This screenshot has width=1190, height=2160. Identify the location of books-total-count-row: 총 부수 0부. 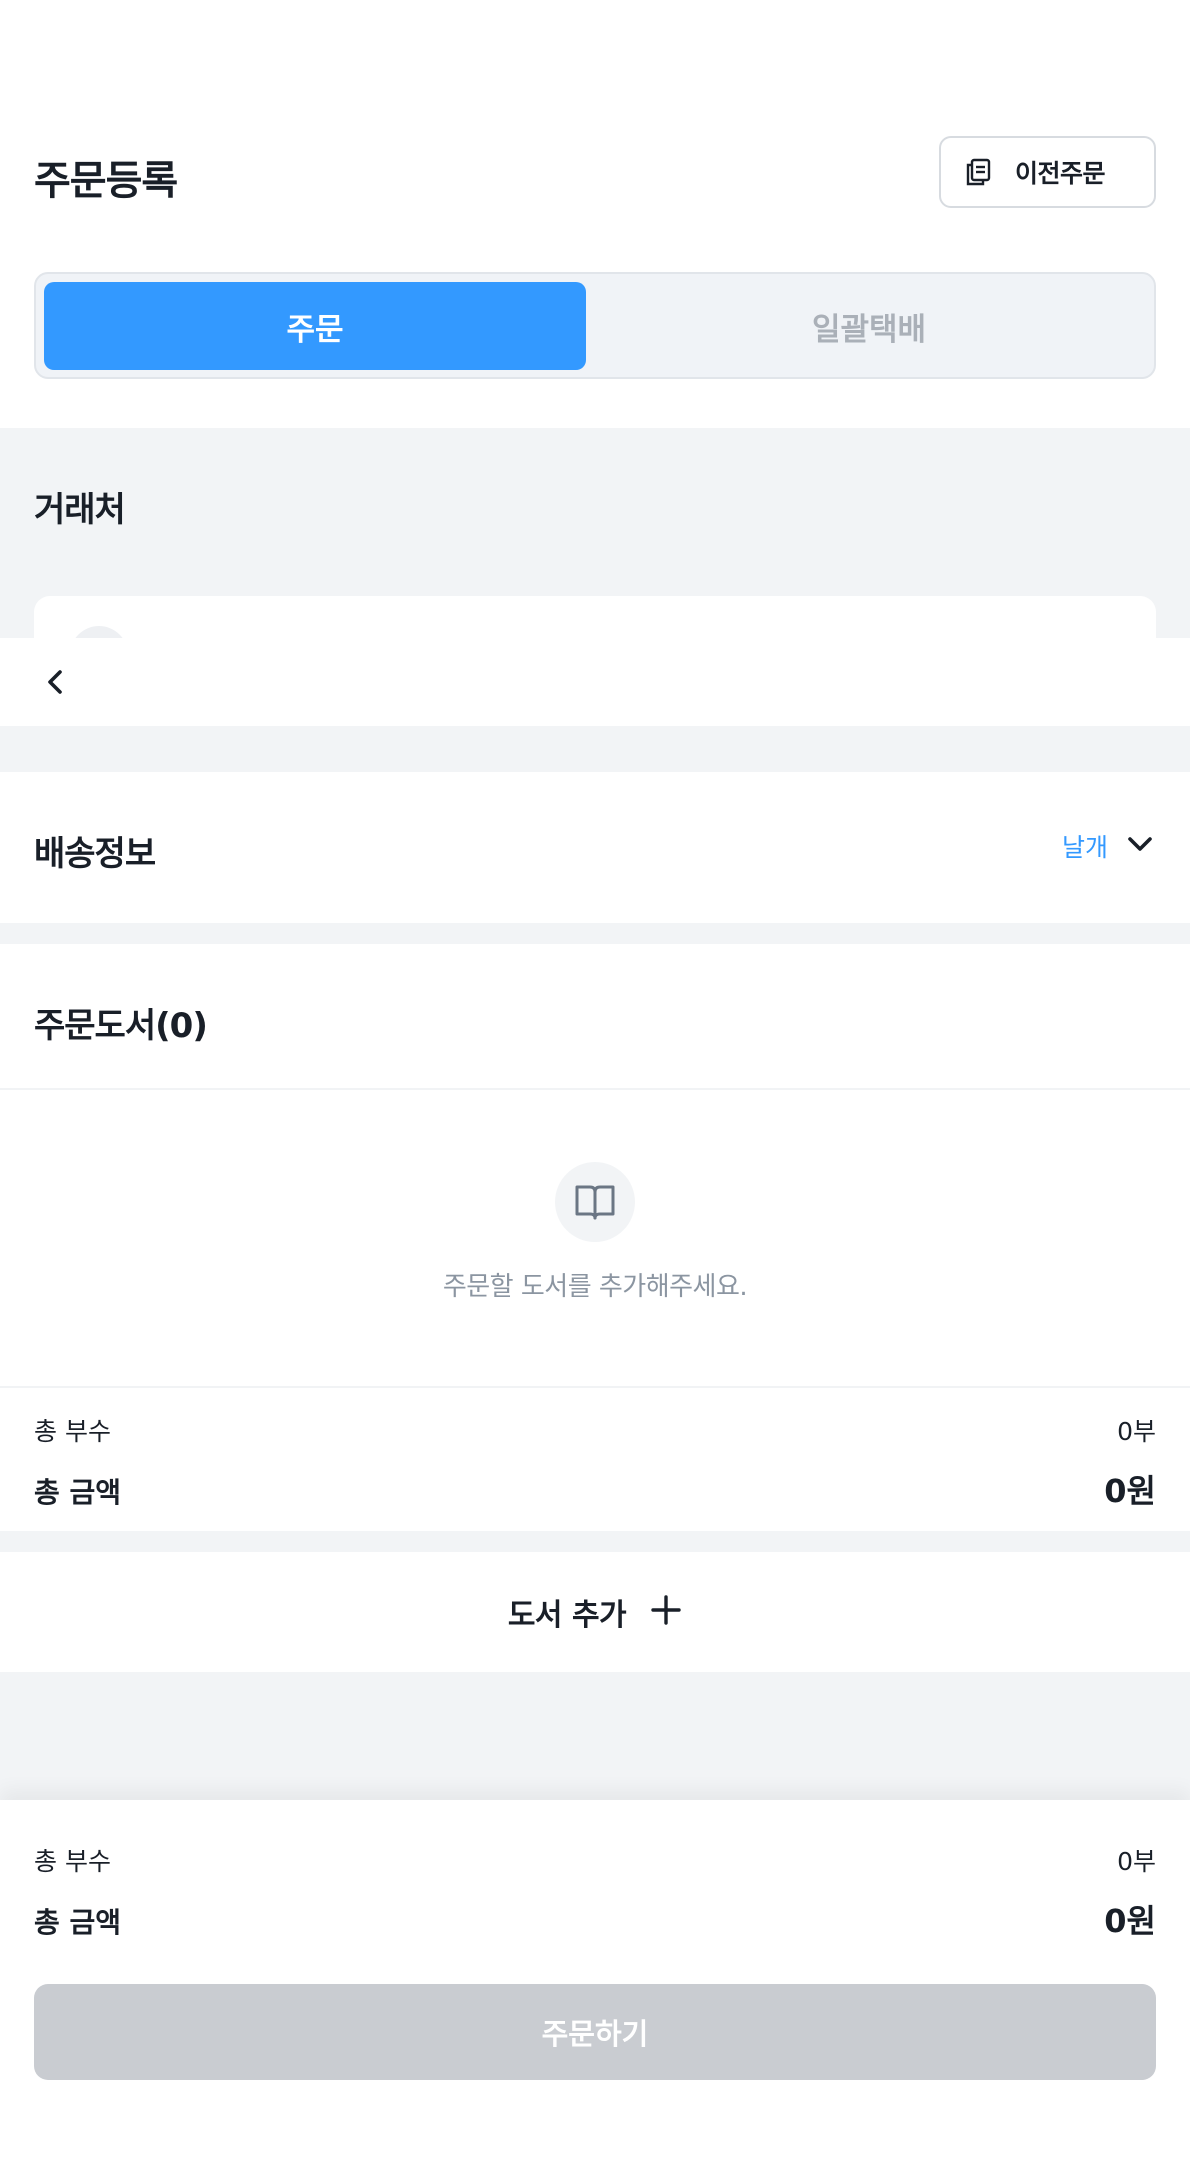
(595, 1430).